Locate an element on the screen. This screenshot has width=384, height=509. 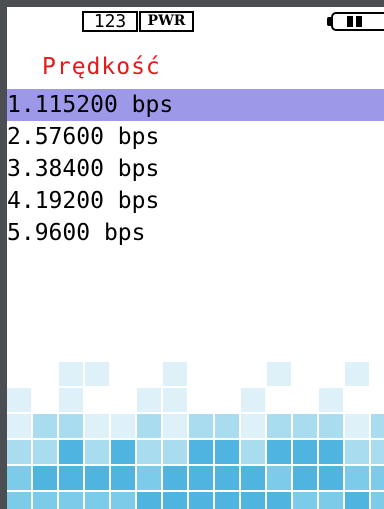
battery-icon is located at coordinates (355, 21).